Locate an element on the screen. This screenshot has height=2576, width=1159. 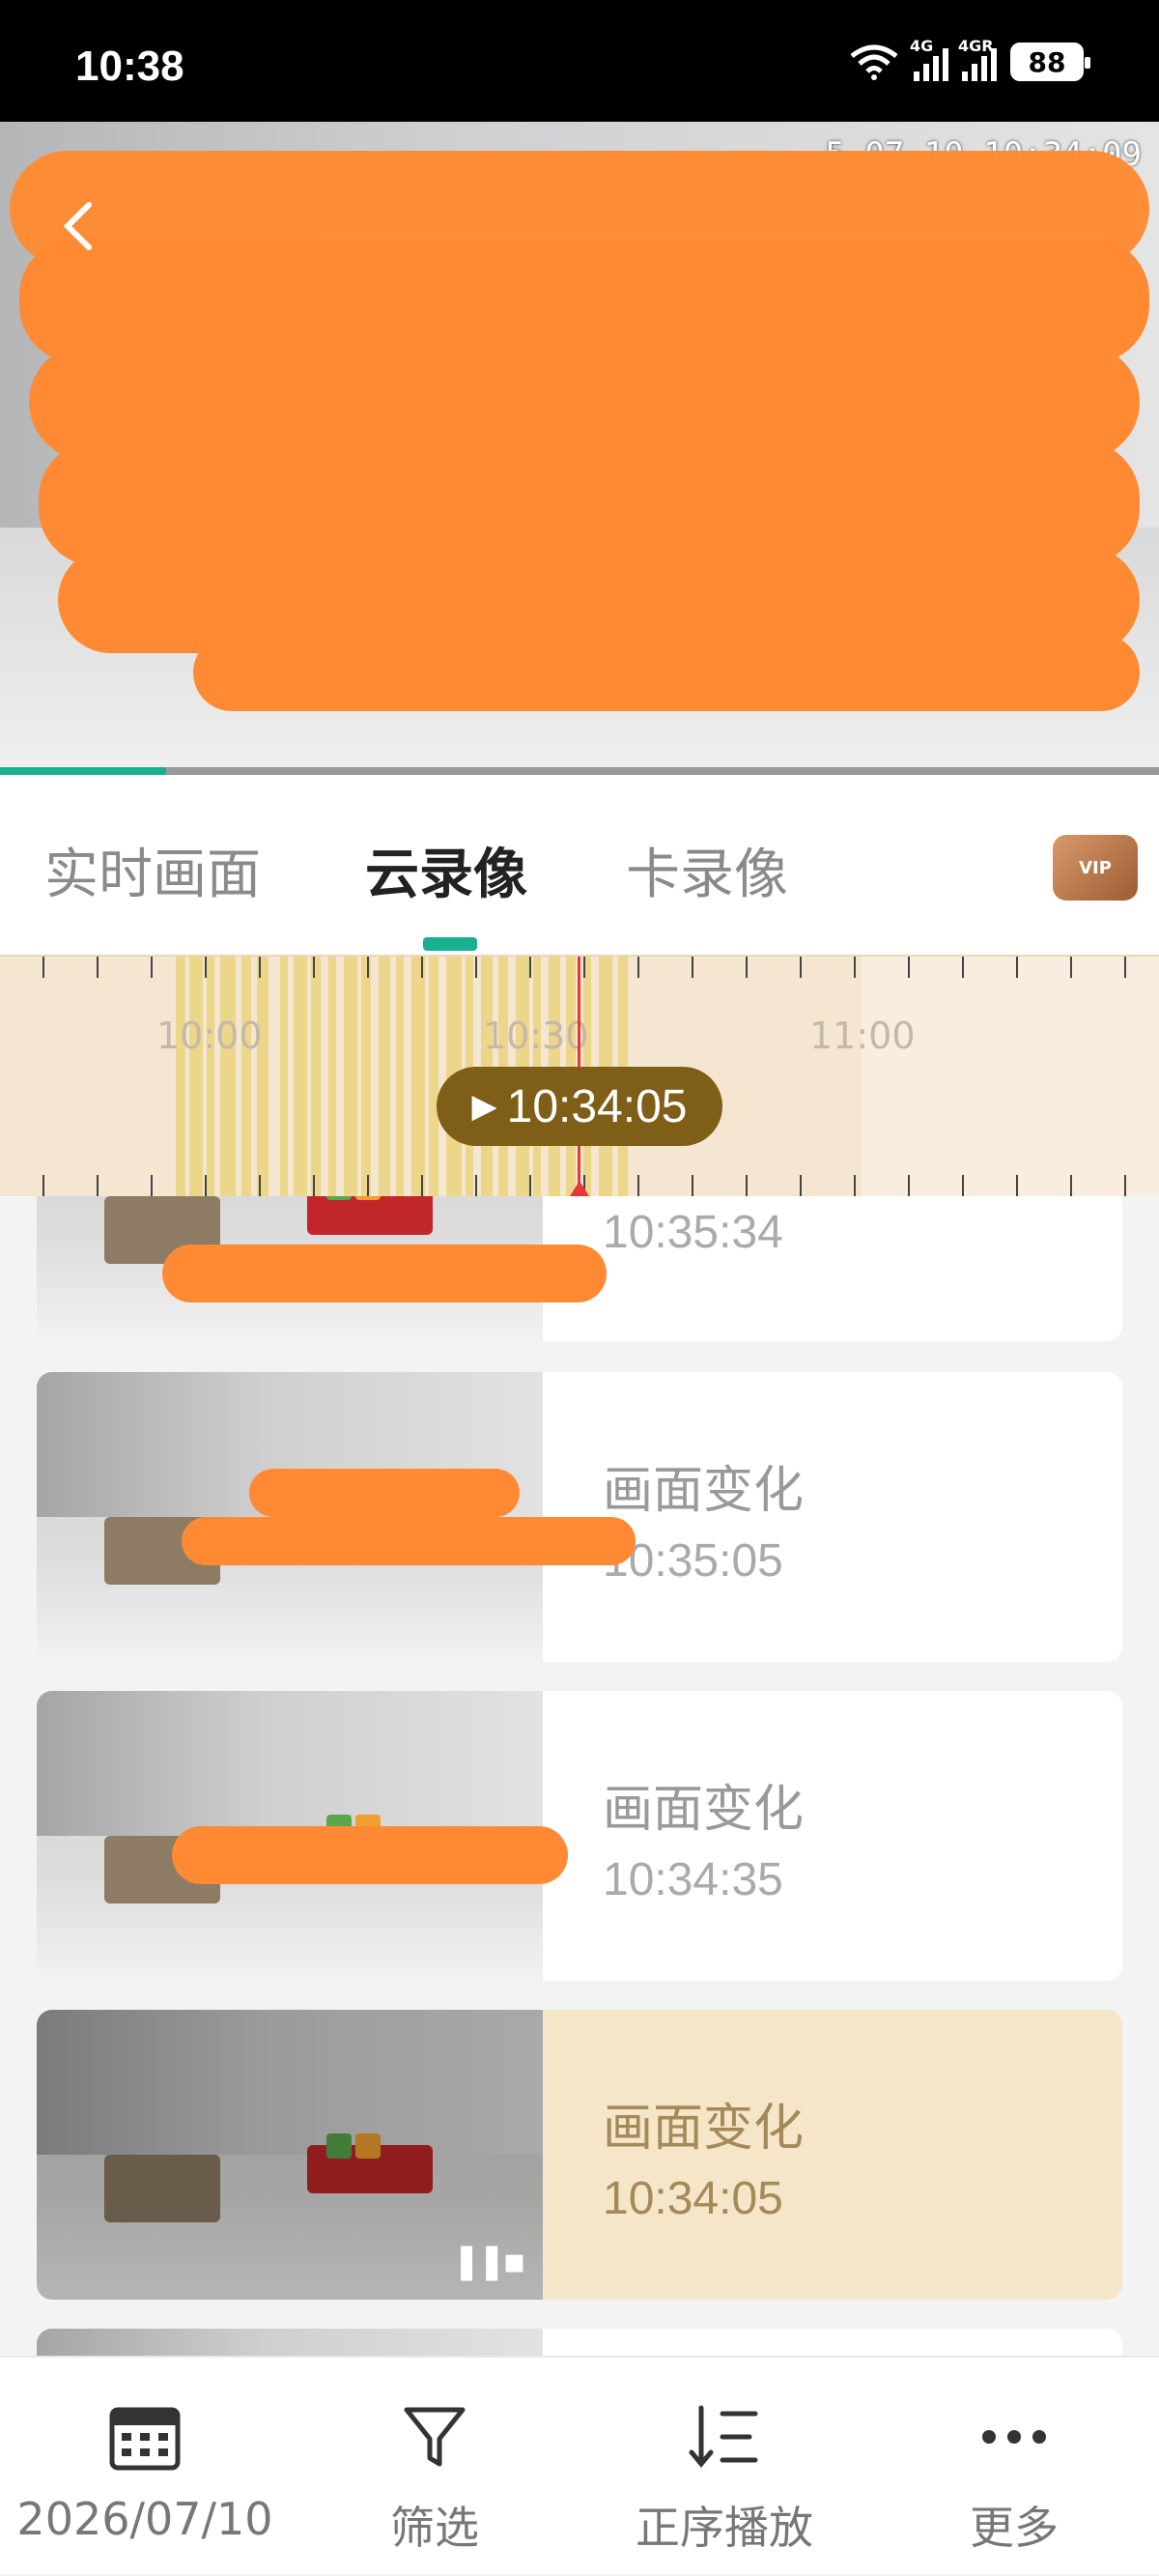
date-label: 2026/07/10 is located at coordinates (144, 2519).